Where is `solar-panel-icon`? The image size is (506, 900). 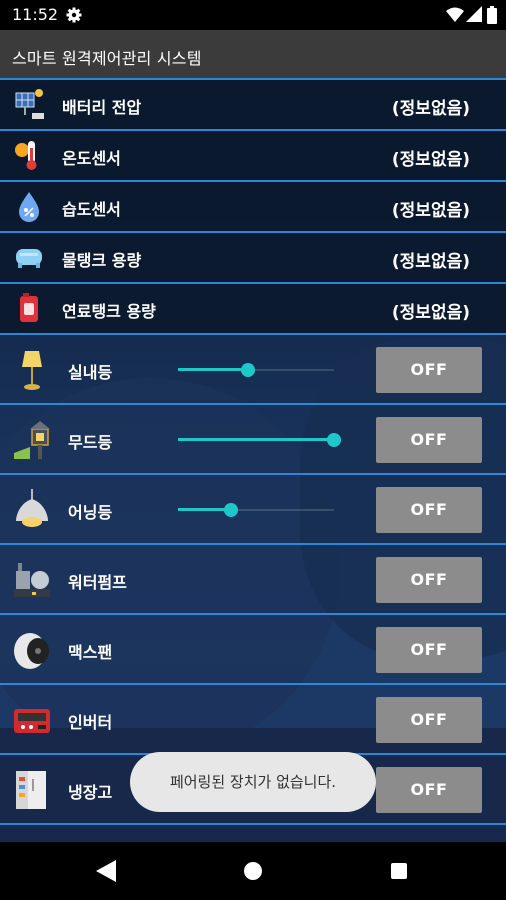 solar-panel-icon is located at coordinates (29, 104).